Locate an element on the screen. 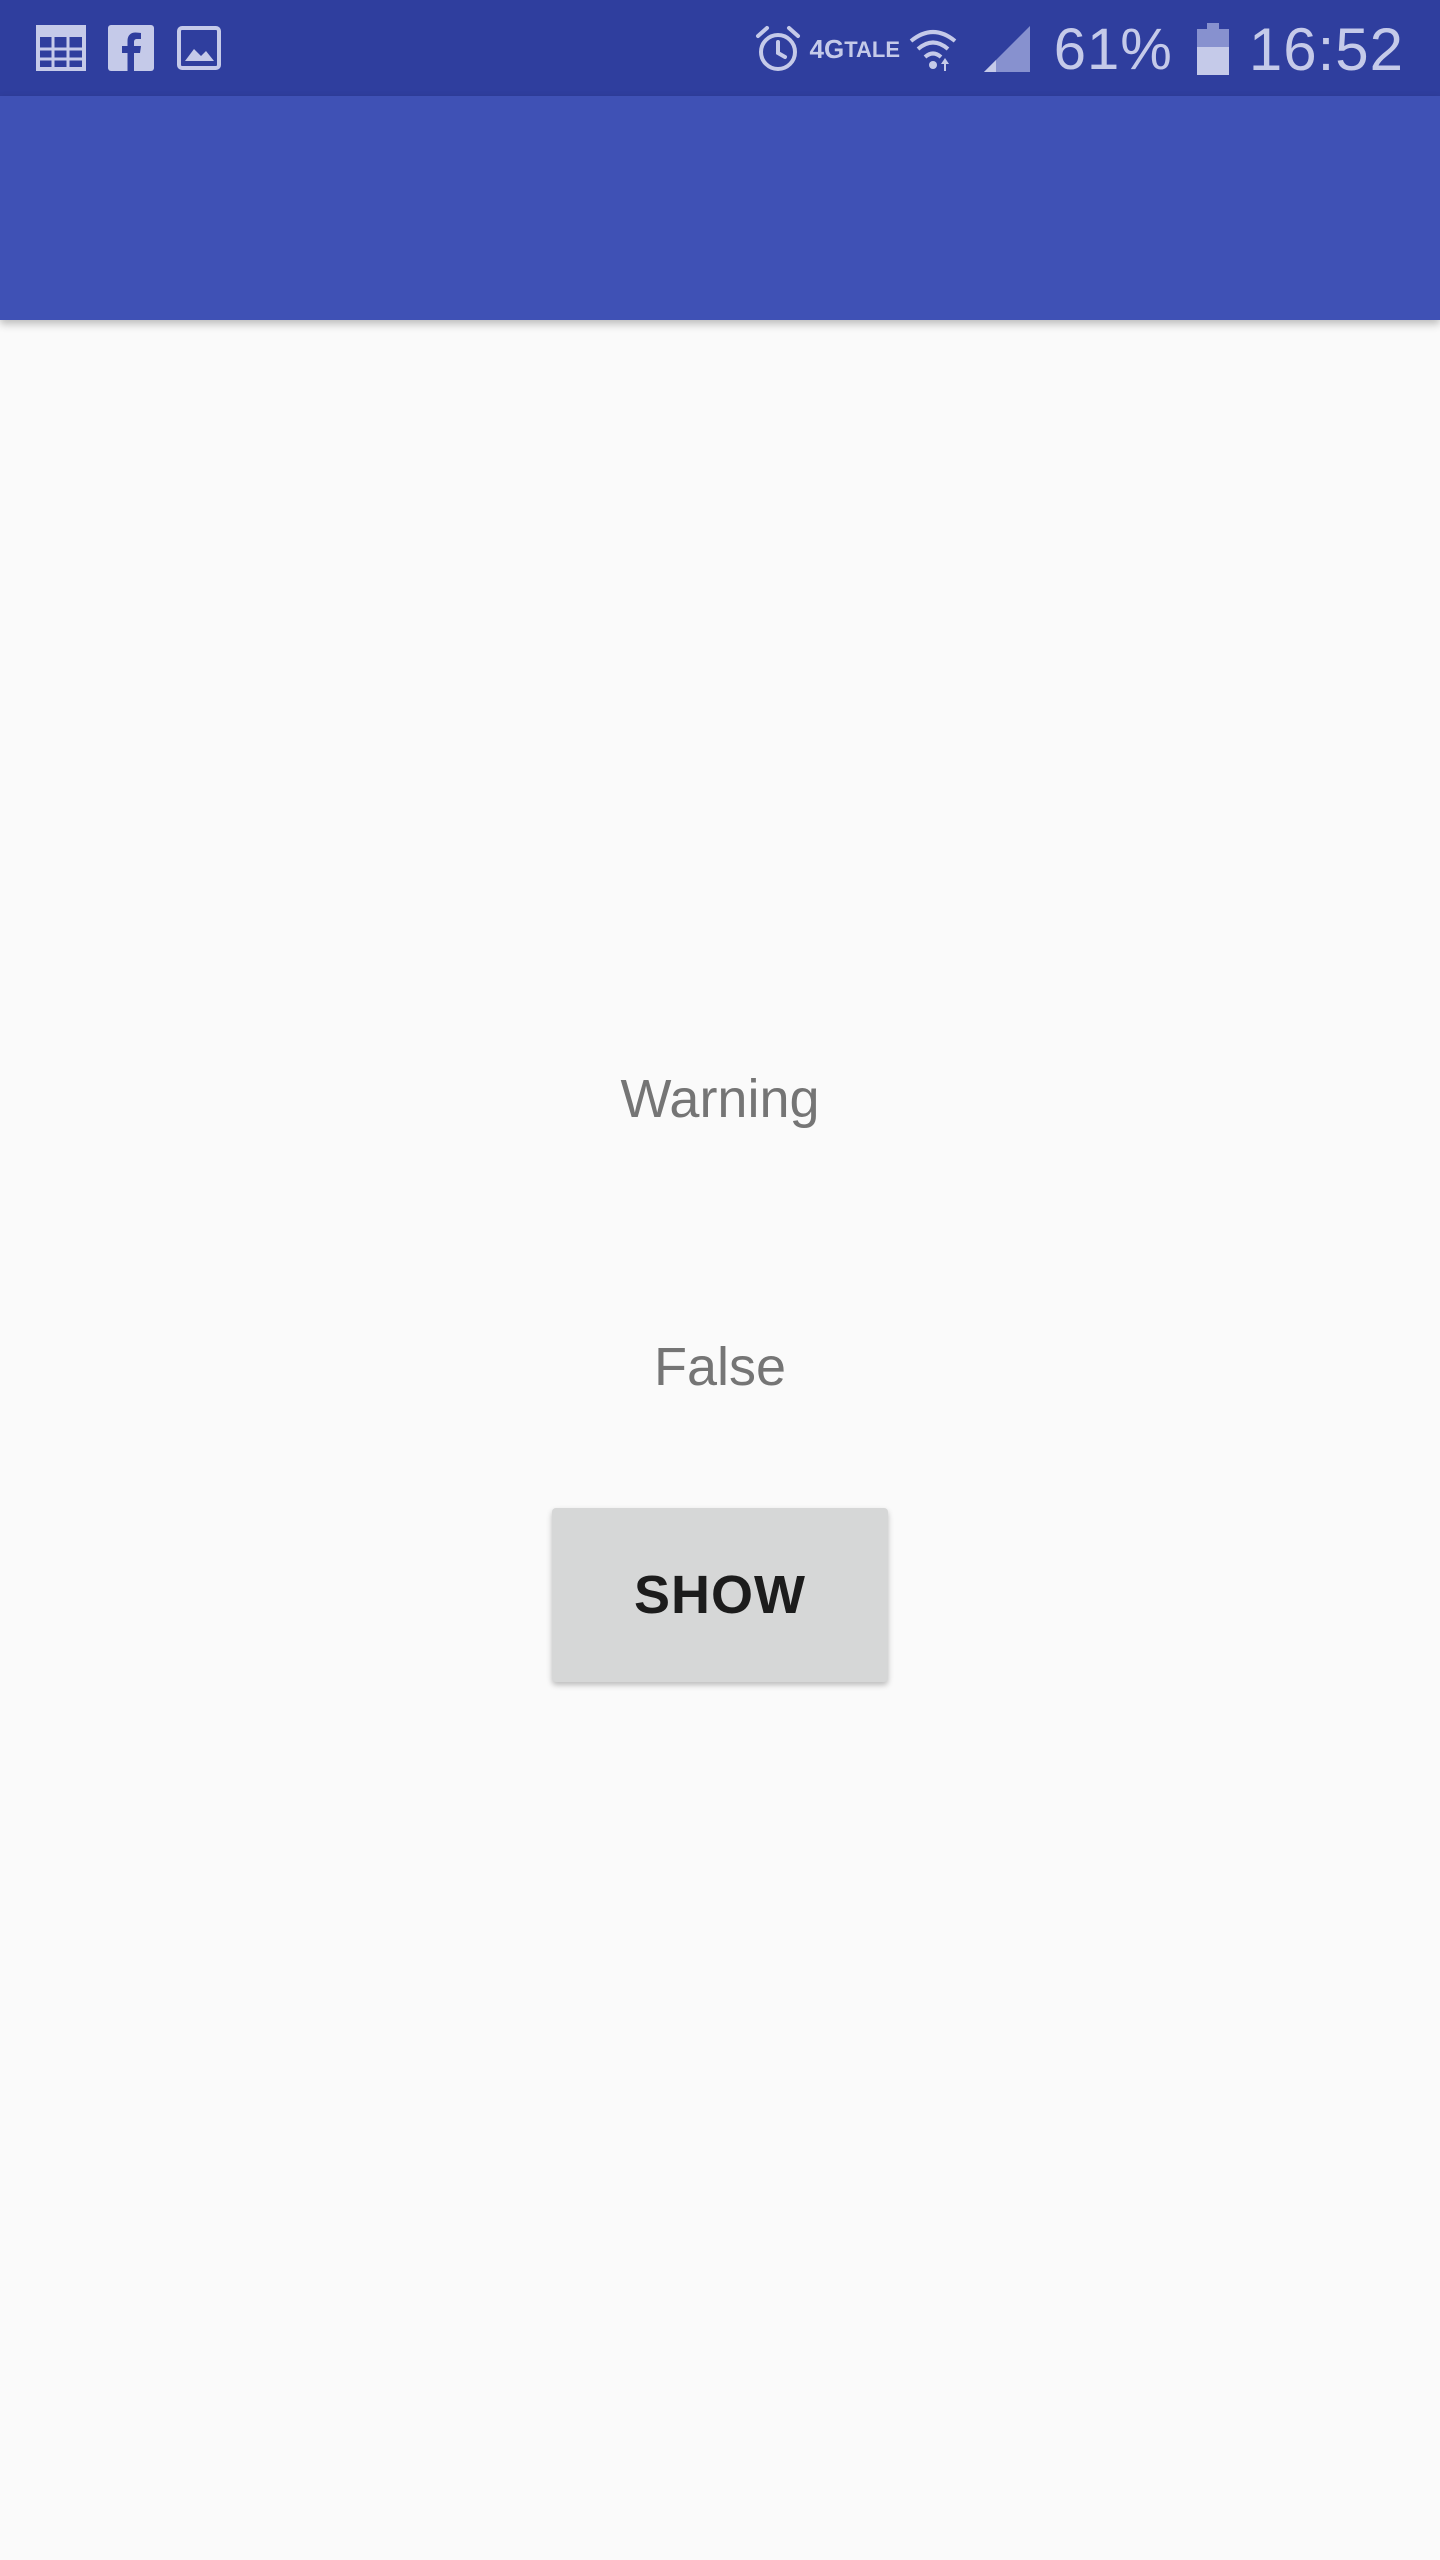  signal-icon is located at coordinates (1007, 49).